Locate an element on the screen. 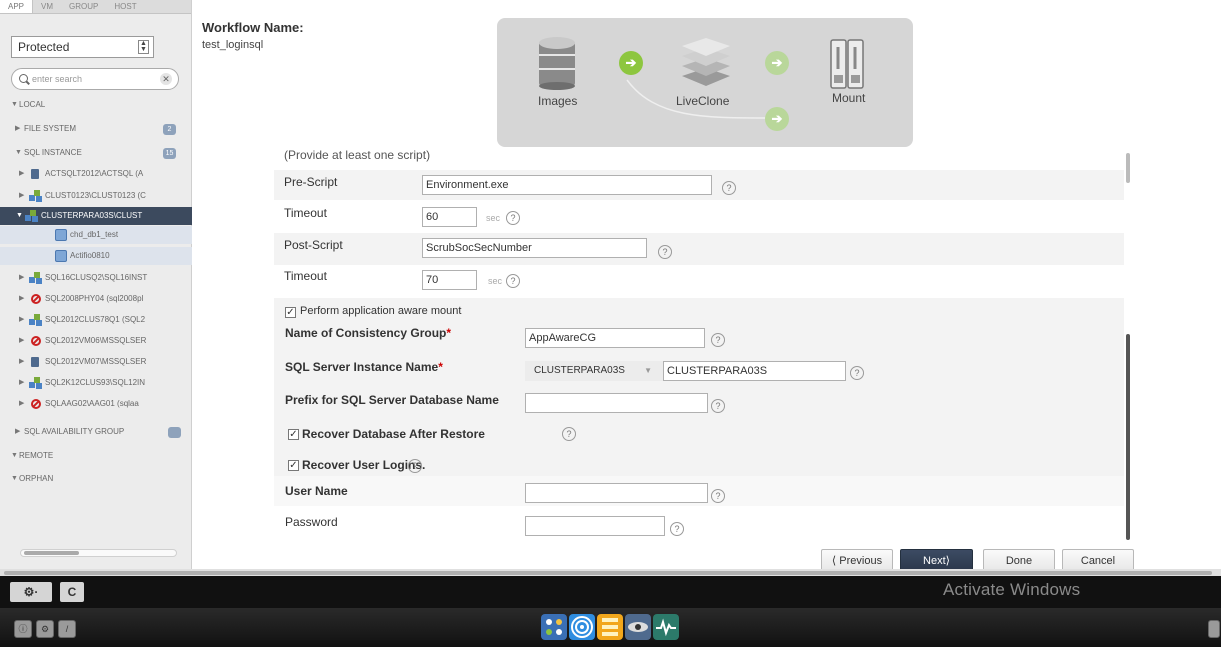 This screenshot has height=647, width=1221. report-manager-icon is located at coordinates (666, 627).